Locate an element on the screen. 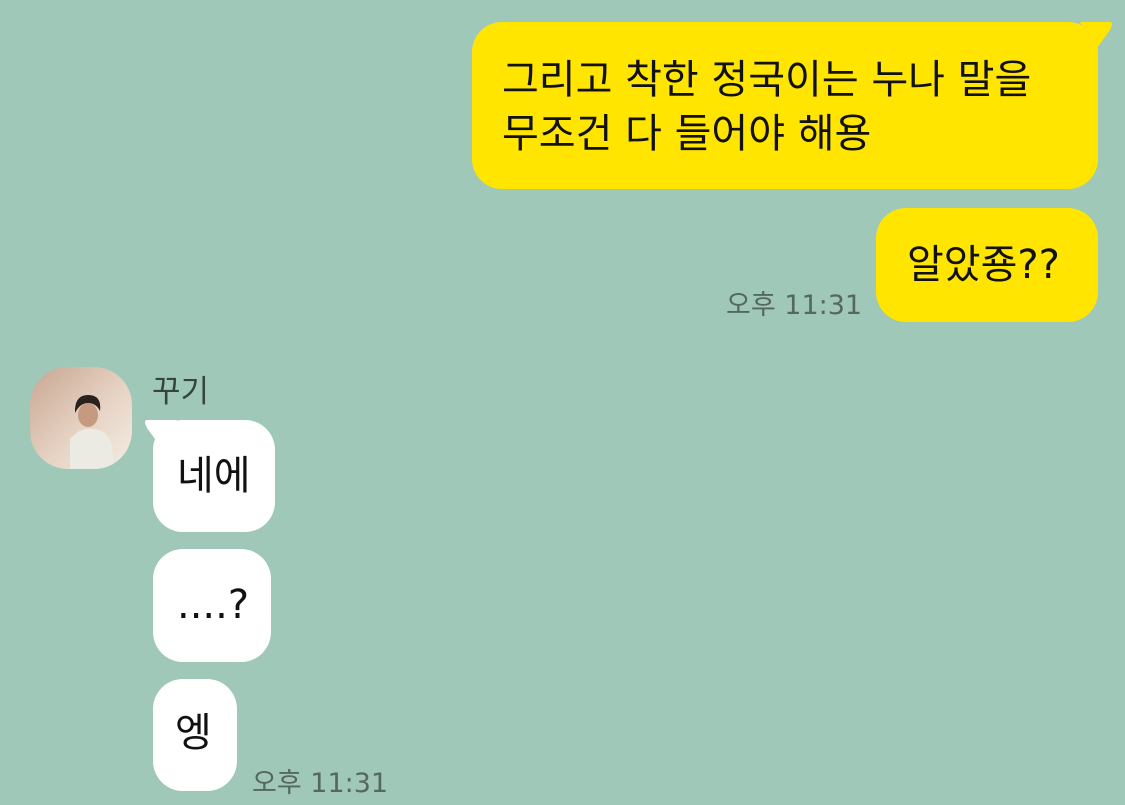 This screenshot has height=805, width=1125. message-text-line: 그리고 착한 정국이는 누나 말을 is located at coordinates (767, 80).